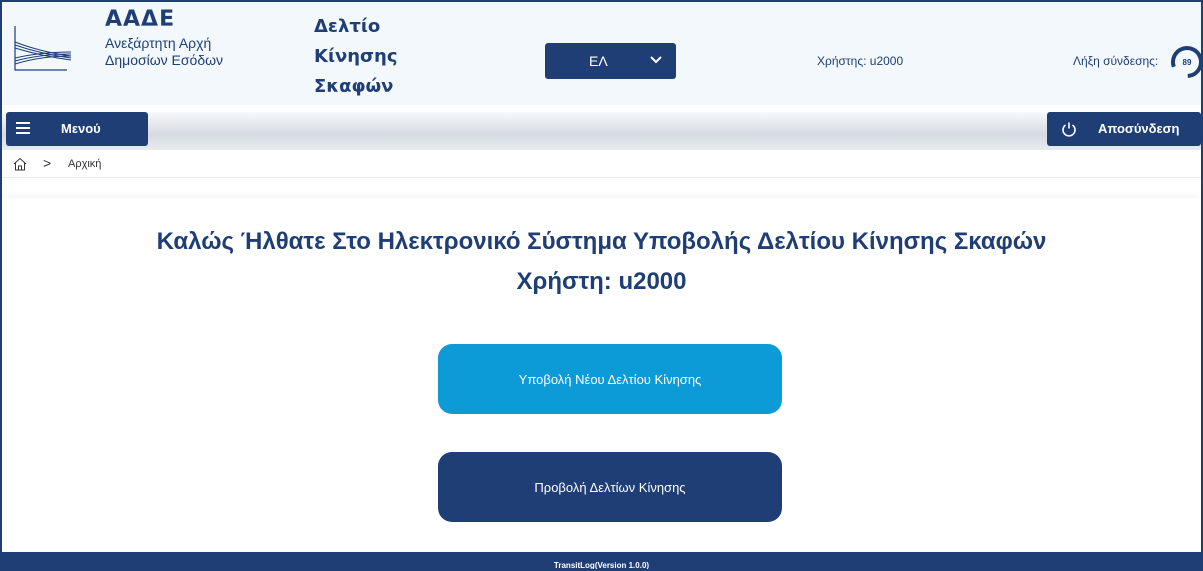  Describe the element at coordinates (601, 565) in the screenshot. I see `version-text: TransitLog(Version 1.0.0)` at that location.